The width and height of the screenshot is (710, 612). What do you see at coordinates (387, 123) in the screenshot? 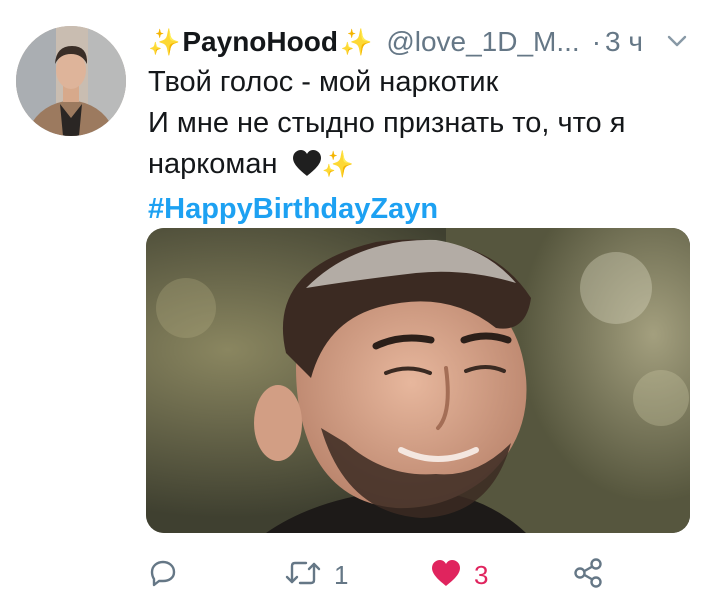
I see `tweet-text-line: И мне не стыдно признать то, что я` at bounding box center [387, 123].